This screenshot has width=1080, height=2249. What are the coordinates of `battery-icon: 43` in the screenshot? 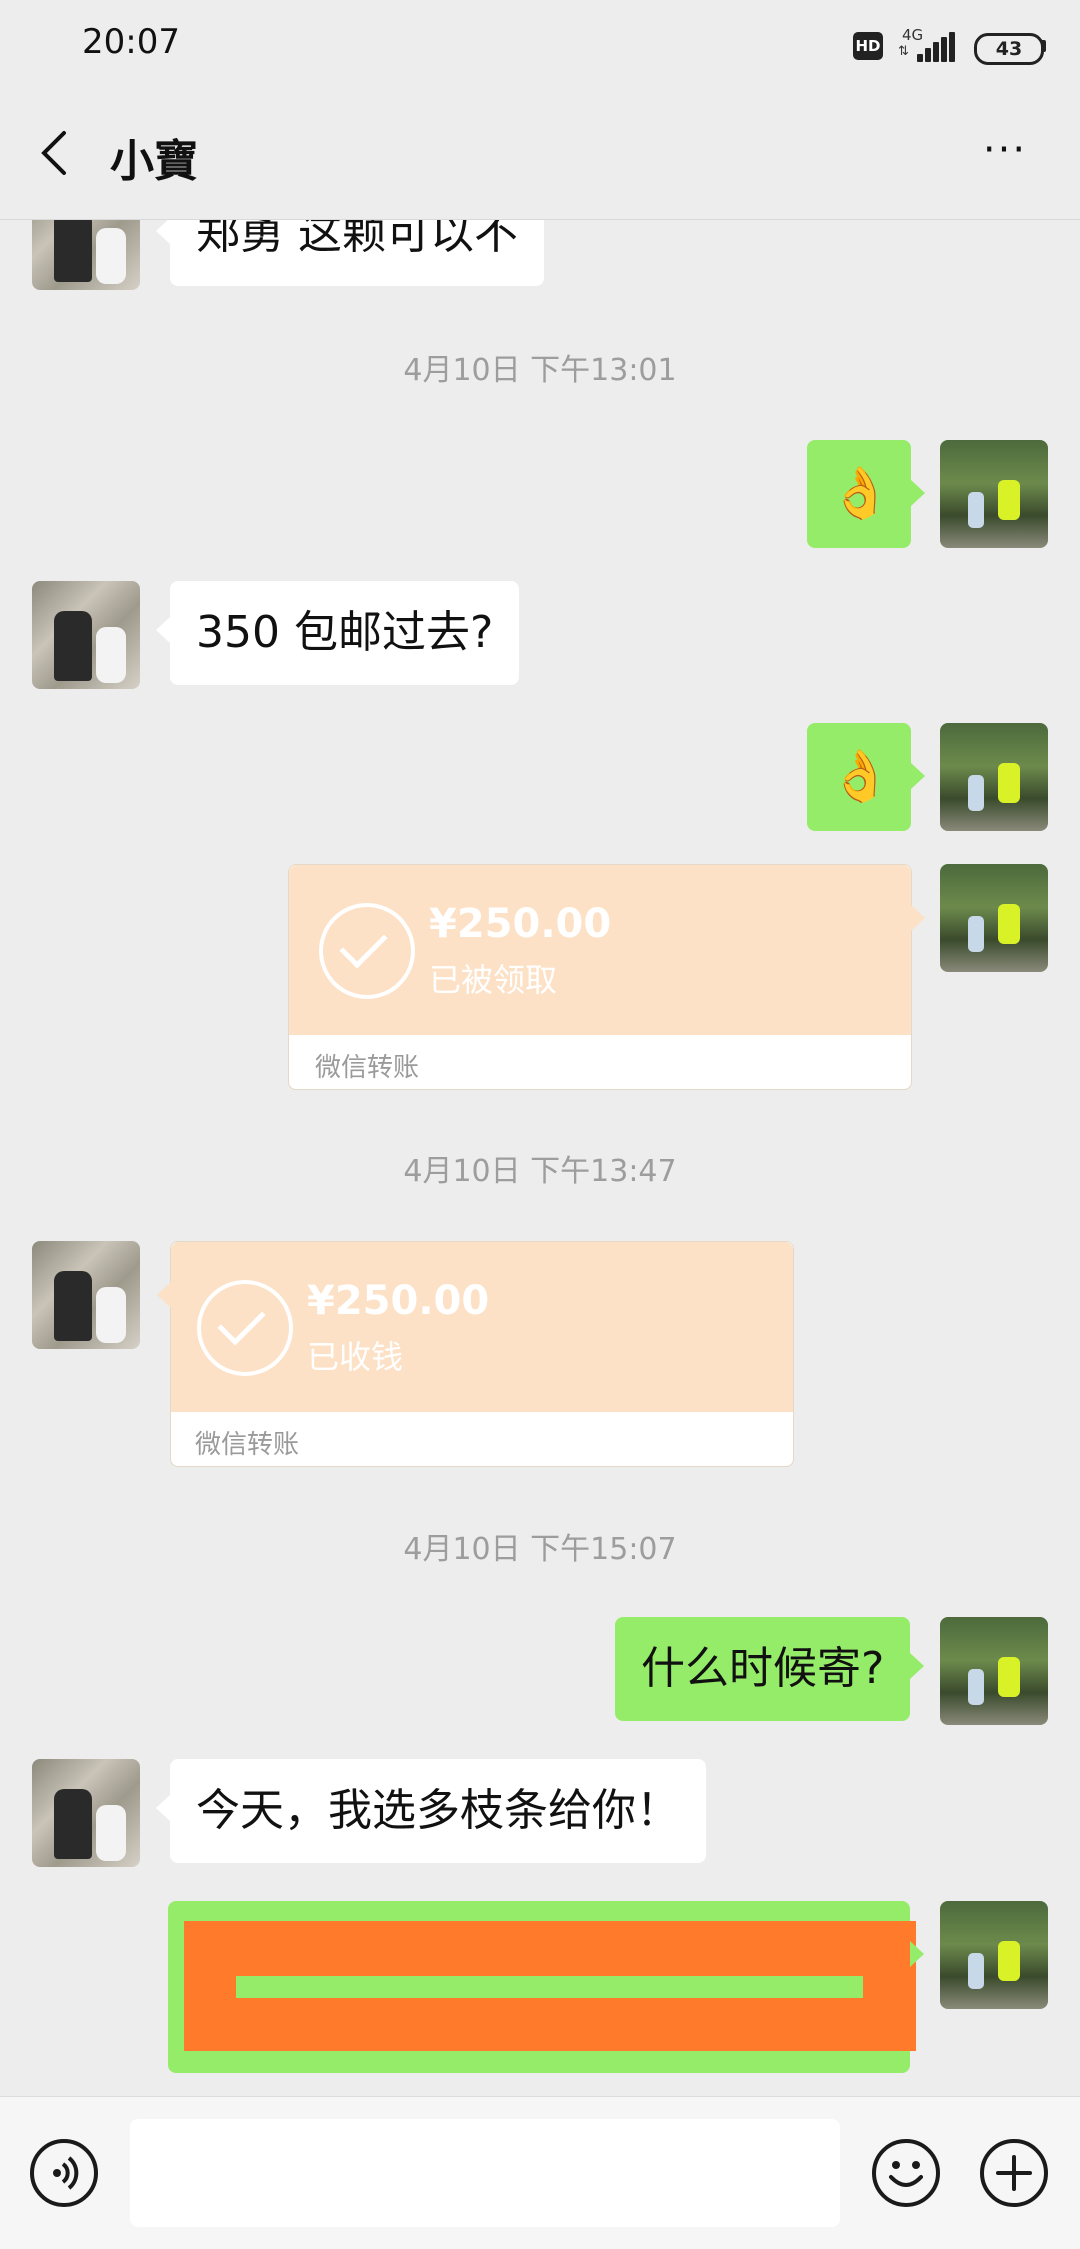 It's located at (1009, 49).